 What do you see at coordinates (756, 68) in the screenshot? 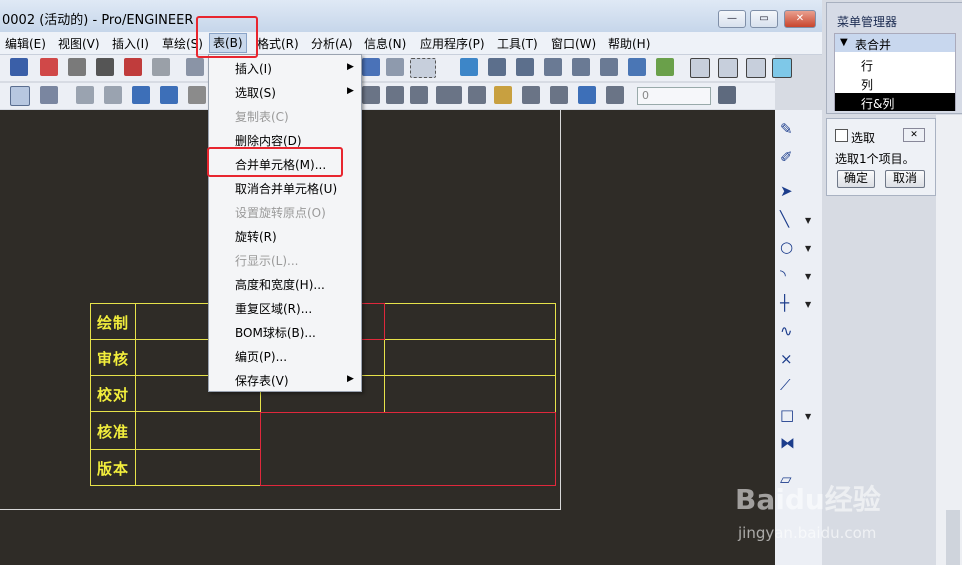
I see `no-hidden-icon` at bounding box center [756, 68].